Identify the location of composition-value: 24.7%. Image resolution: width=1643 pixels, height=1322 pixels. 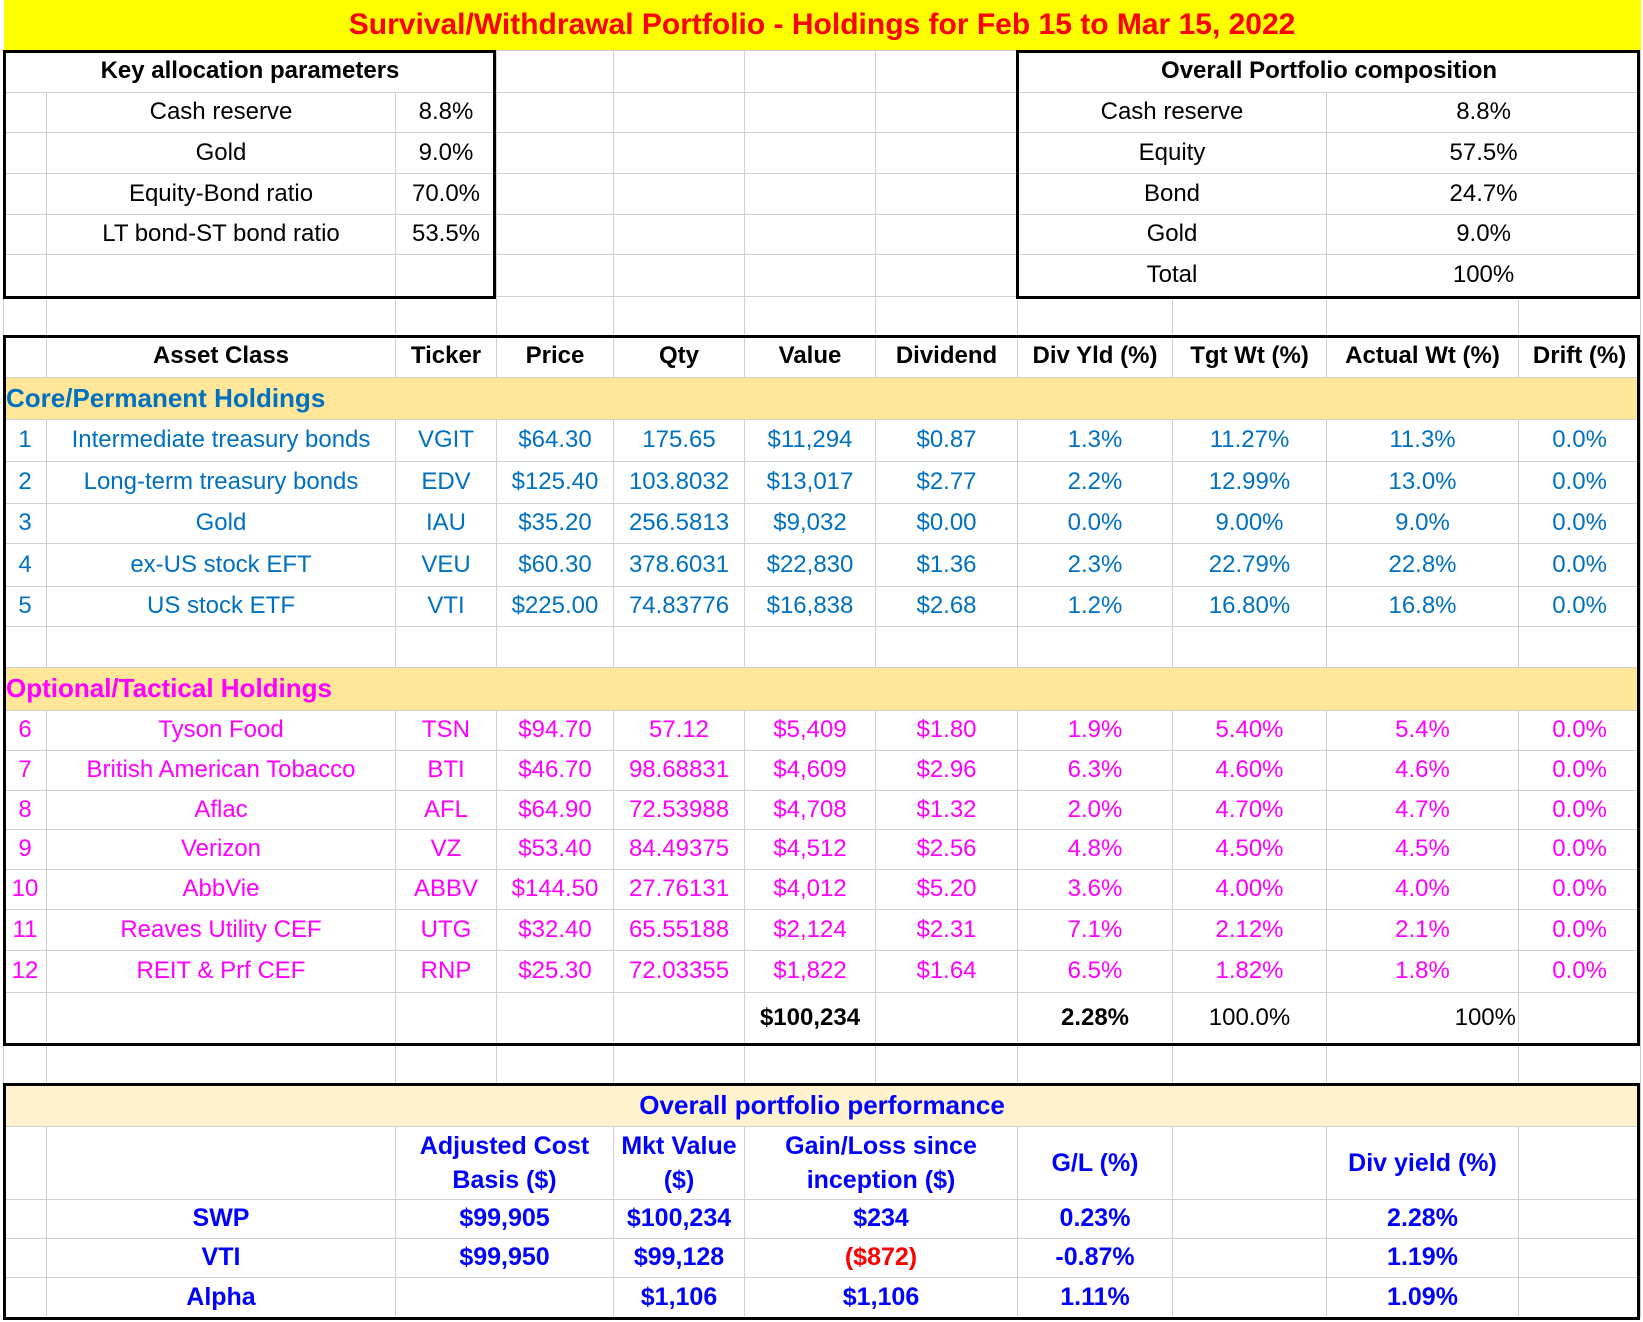
(1483, 193).